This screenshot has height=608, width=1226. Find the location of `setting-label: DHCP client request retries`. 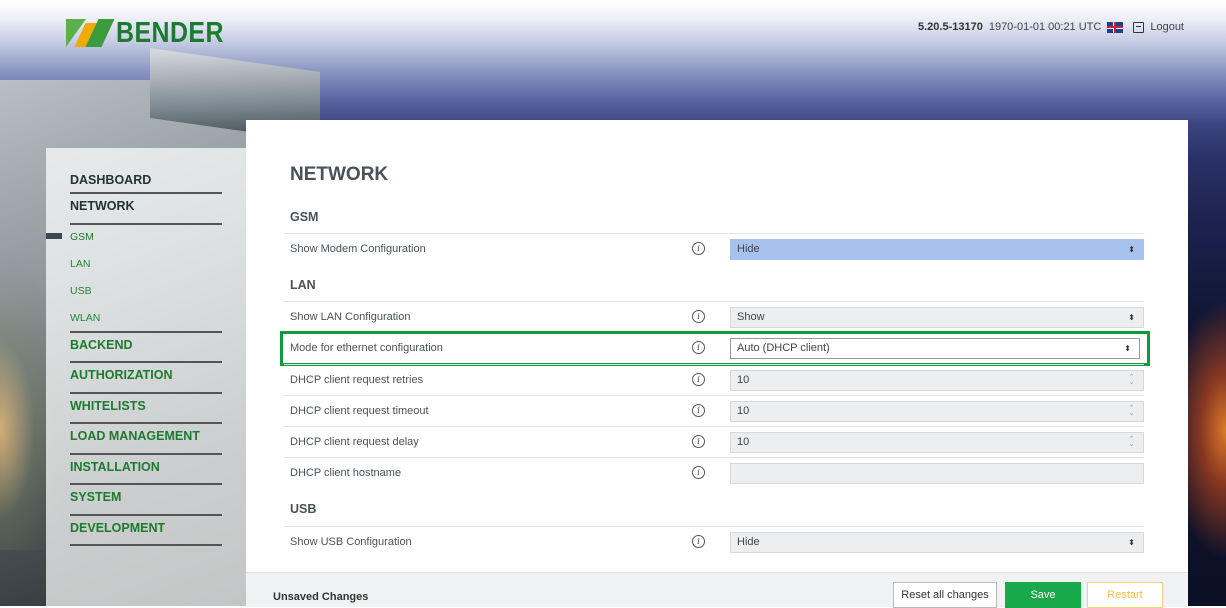

setting-label: DHCP client request retries is located at coordinates (357, 380).